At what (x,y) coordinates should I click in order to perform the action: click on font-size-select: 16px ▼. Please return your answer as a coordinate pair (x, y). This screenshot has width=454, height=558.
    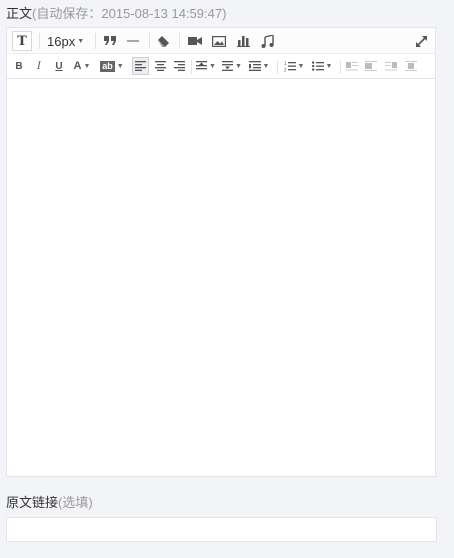
    Looking at the image, I should click on (67, 41).